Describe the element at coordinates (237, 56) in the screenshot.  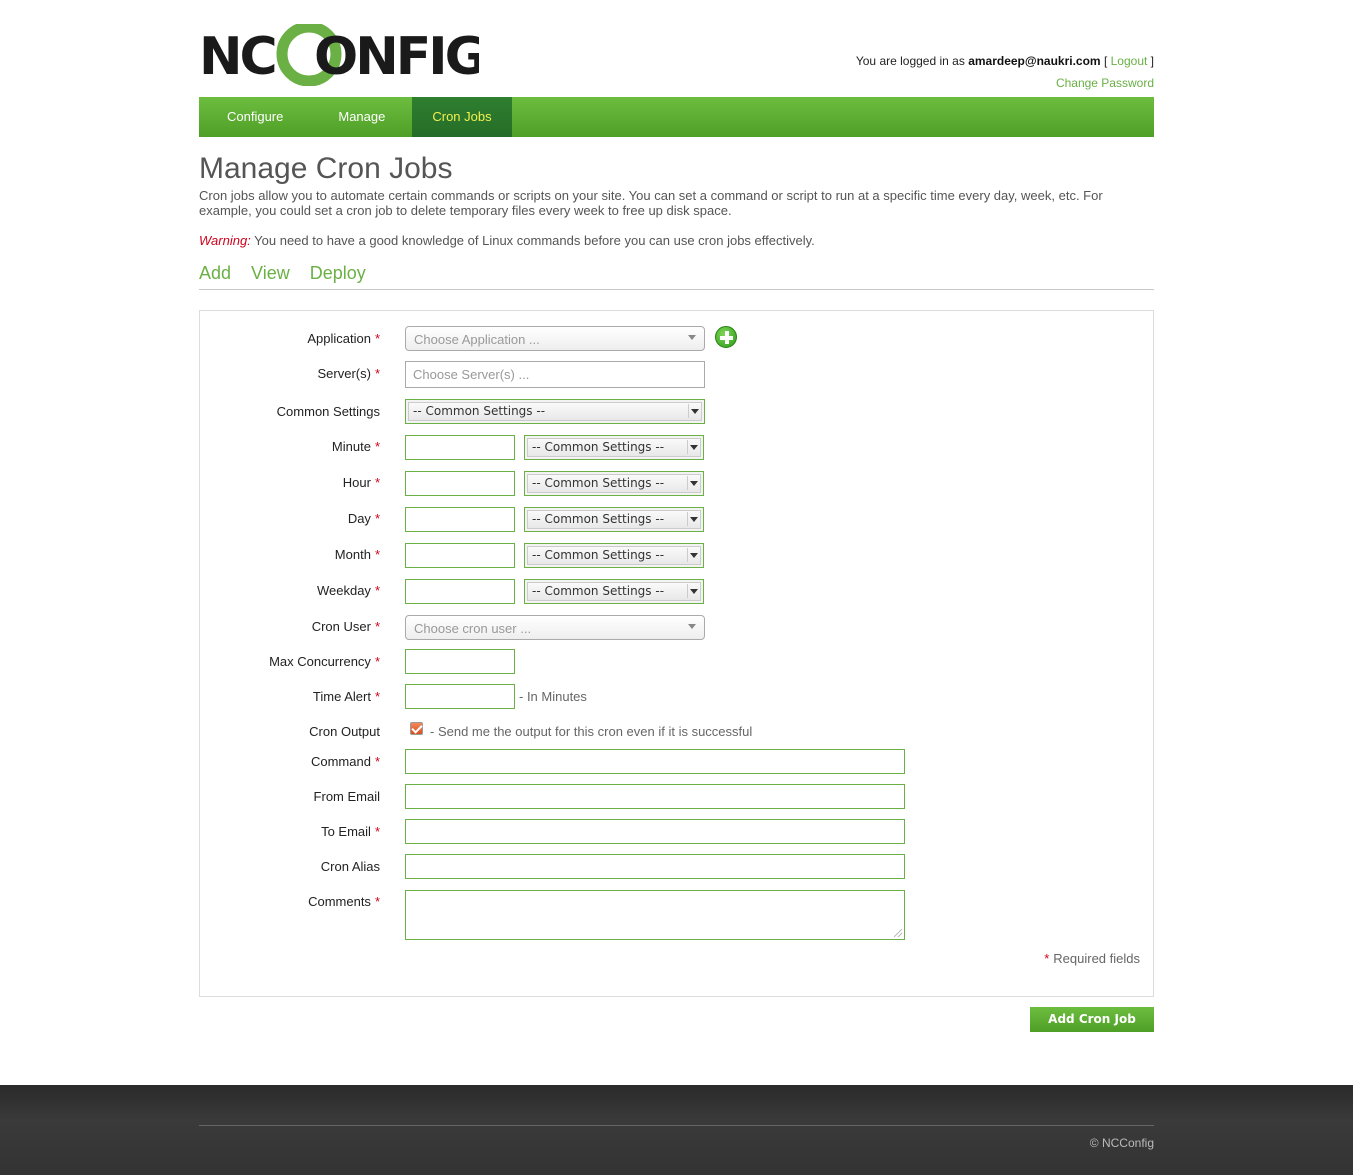
I see `svg-text: NC` at that location.